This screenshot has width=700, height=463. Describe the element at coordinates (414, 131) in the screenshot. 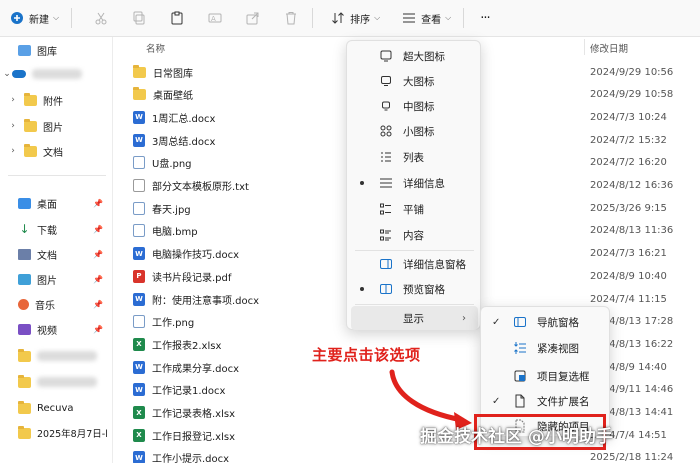

I see `menu-item-small-icons: 小图标` at that location.